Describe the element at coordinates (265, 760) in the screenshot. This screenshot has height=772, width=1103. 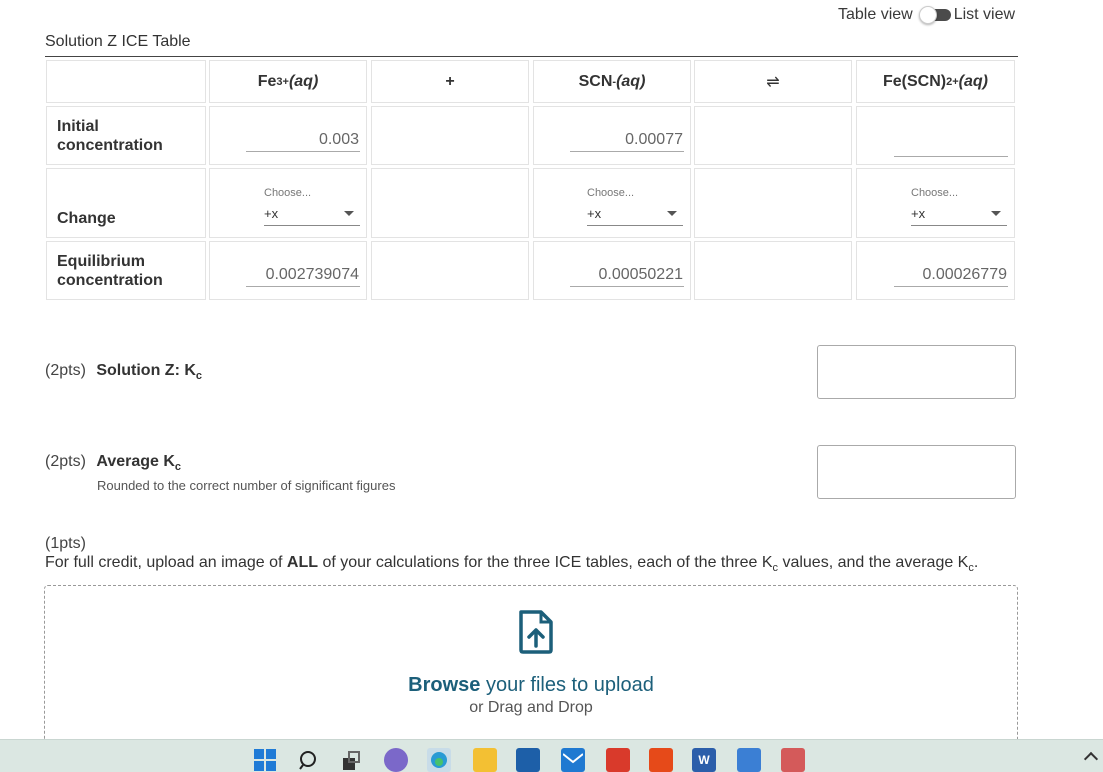
I see `start-windows-icon` at that location.